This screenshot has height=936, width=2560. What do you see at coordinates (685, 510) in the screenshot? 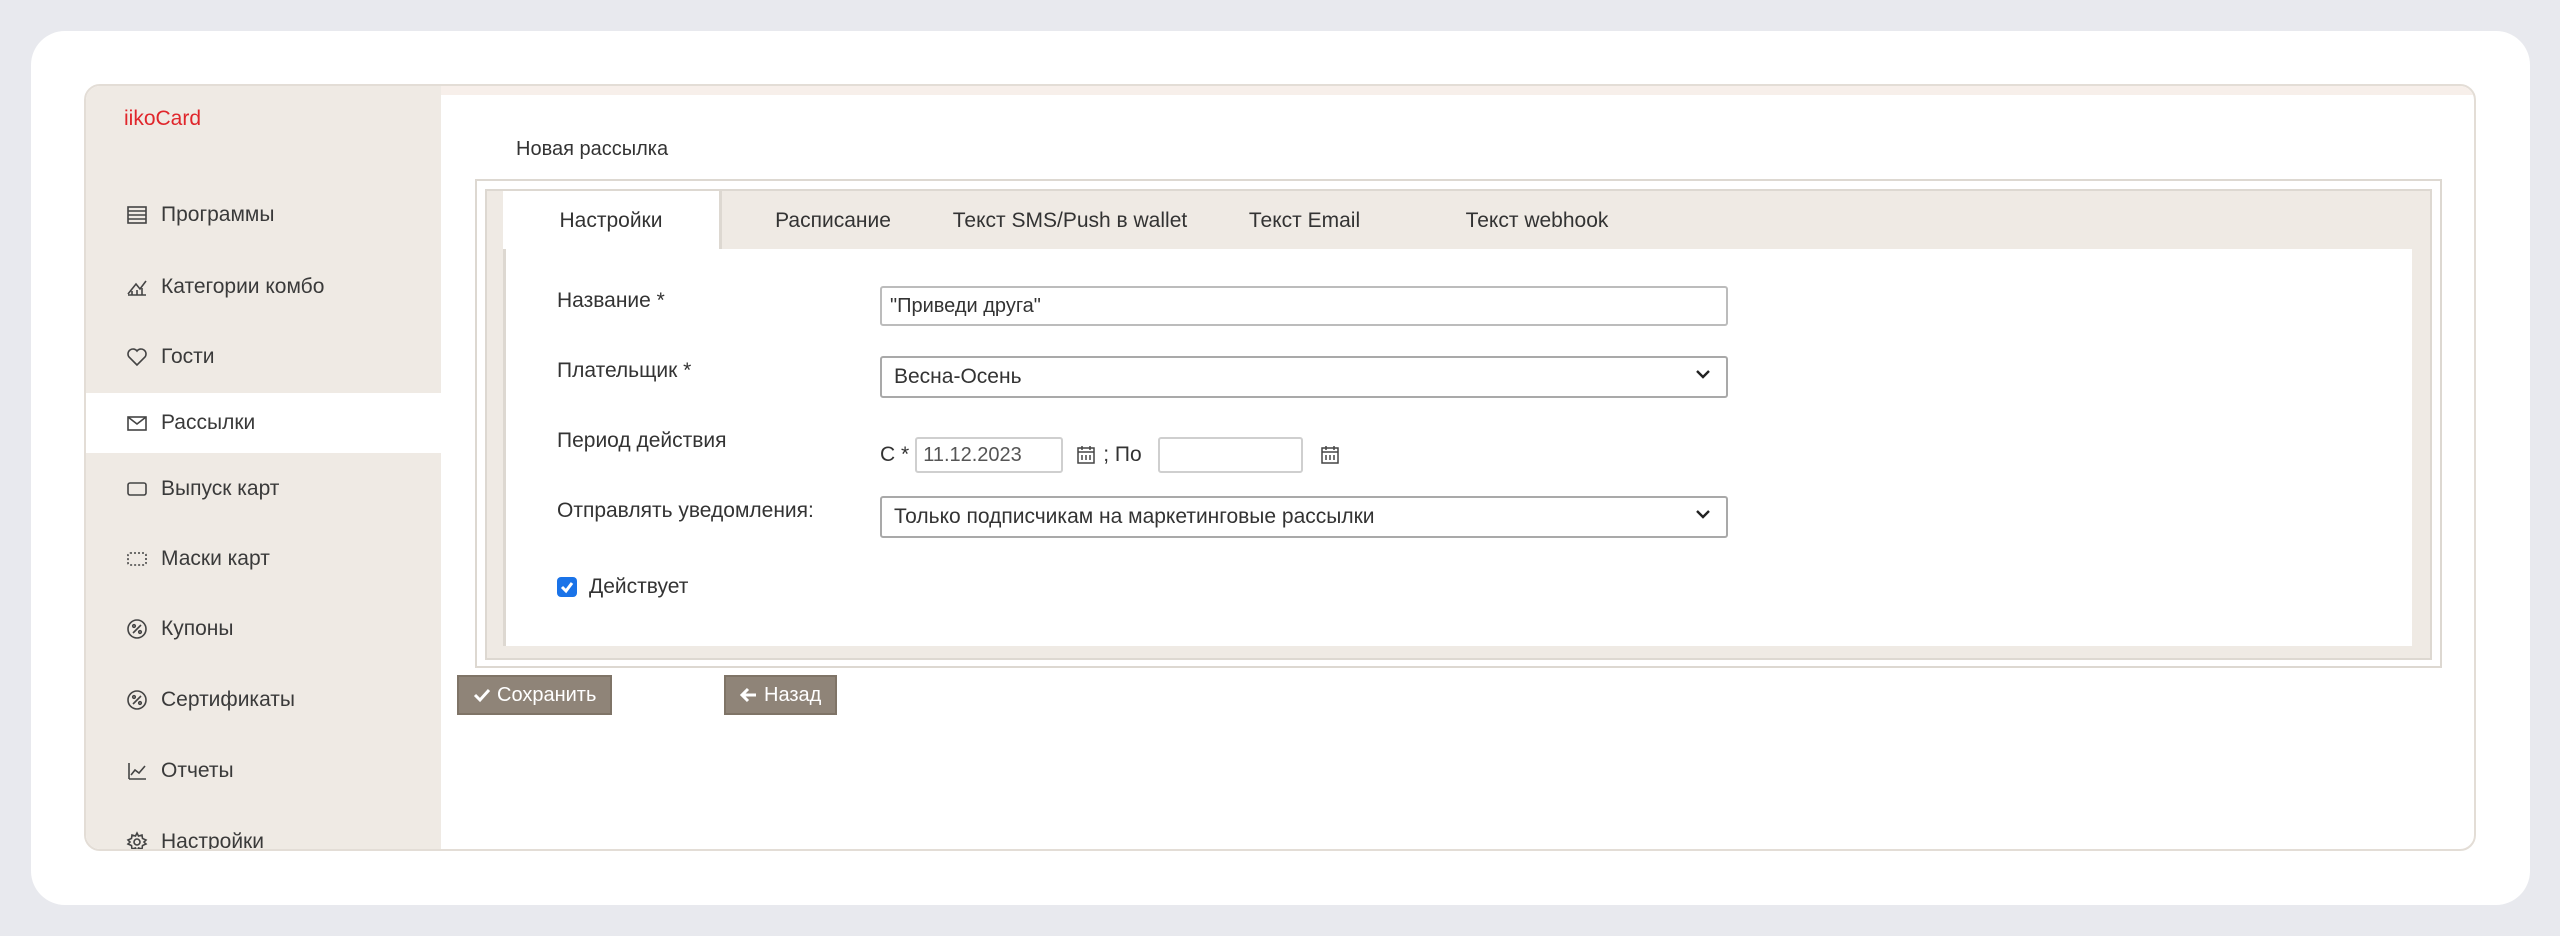
I see `notify-label: Отправлять уведомления:` at bounding box center [685, 510].